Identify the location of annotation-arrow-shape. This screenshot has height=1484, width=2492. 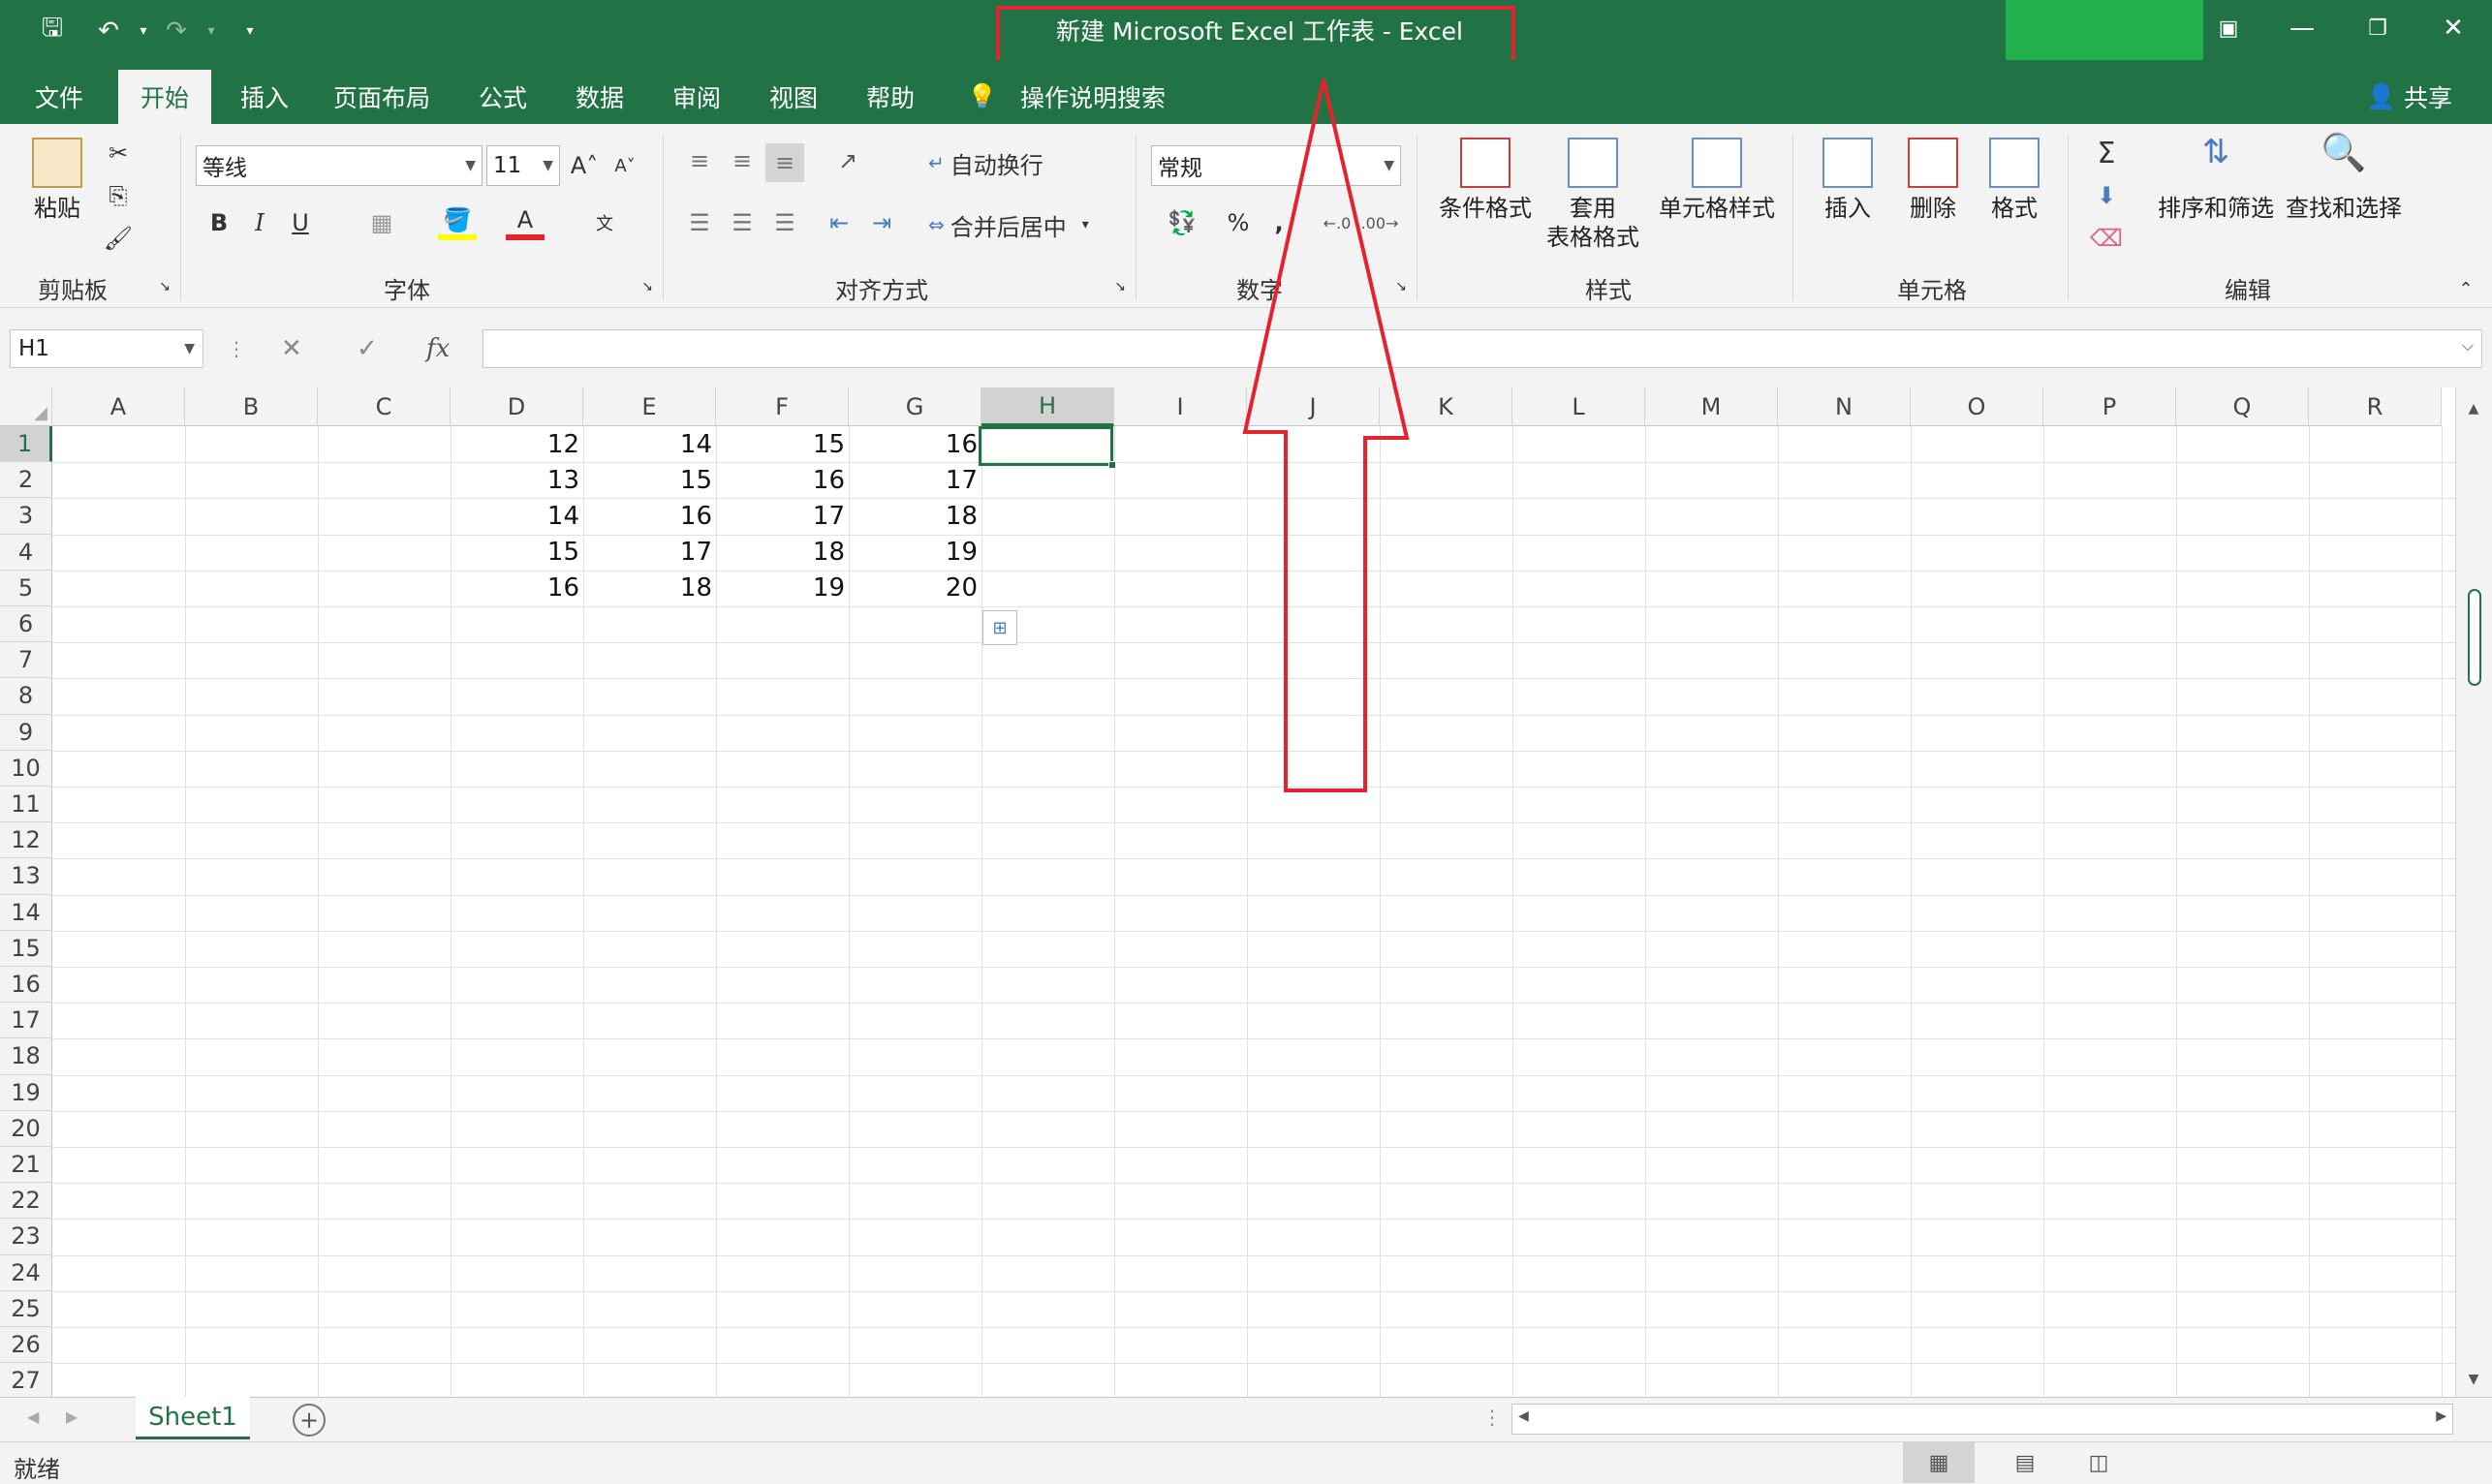
(1326, 435).